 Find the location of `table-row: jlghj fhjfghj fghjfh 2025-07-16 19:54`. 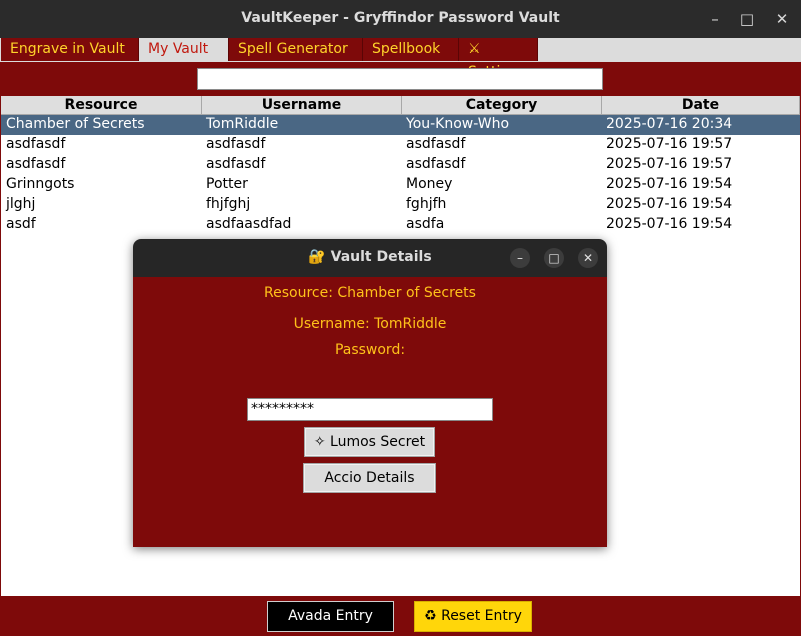

table-row: jlghj fhjfghj fghjfh 2025-07-16 19:54 is located at coordinates (400, 205).